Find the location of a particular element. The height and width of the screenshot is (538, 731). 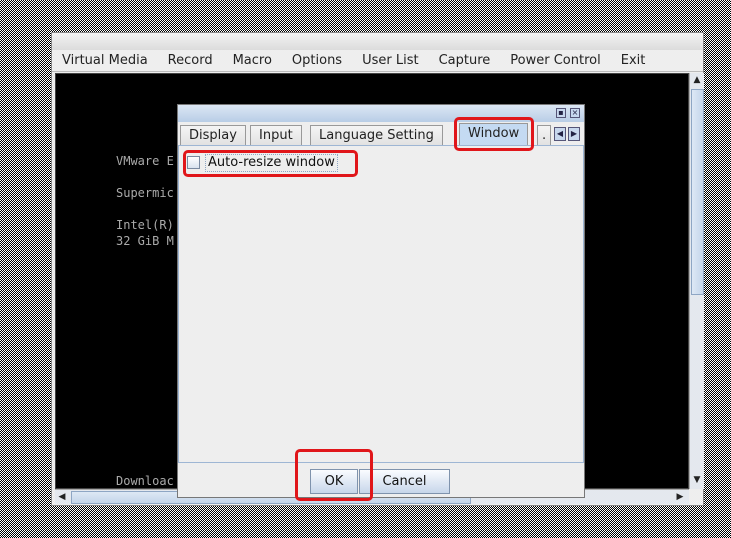

tab-display: Display is located at coordinates (213, 135).